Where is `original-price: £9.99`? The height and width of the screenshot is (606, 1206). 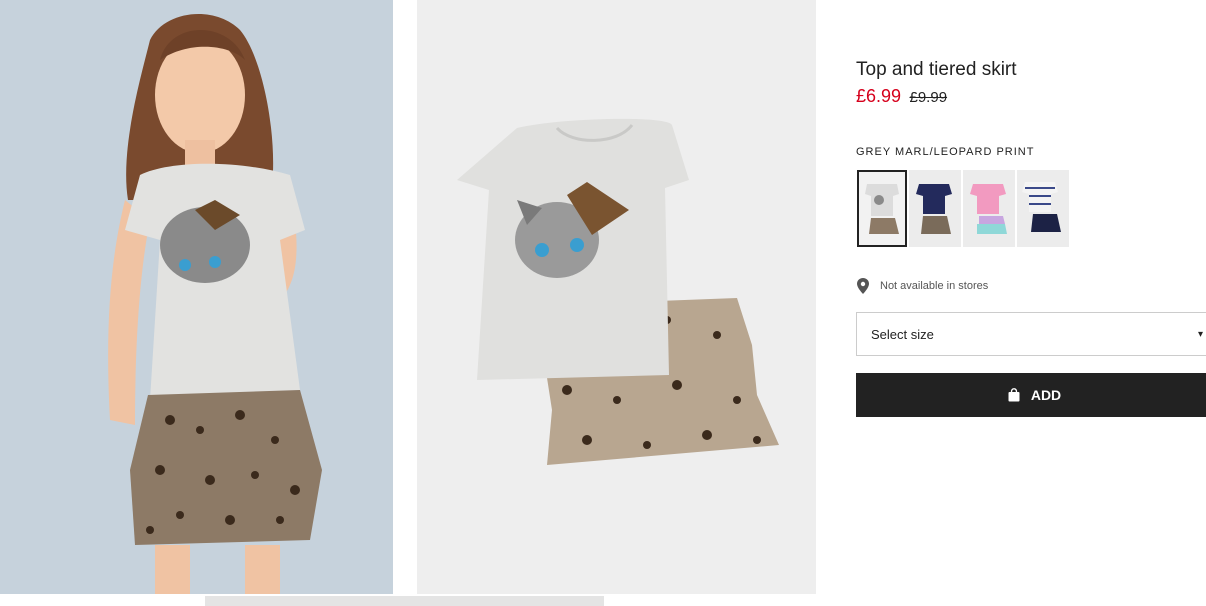 original-price: £9.99 is located at coordinates (928, 97).